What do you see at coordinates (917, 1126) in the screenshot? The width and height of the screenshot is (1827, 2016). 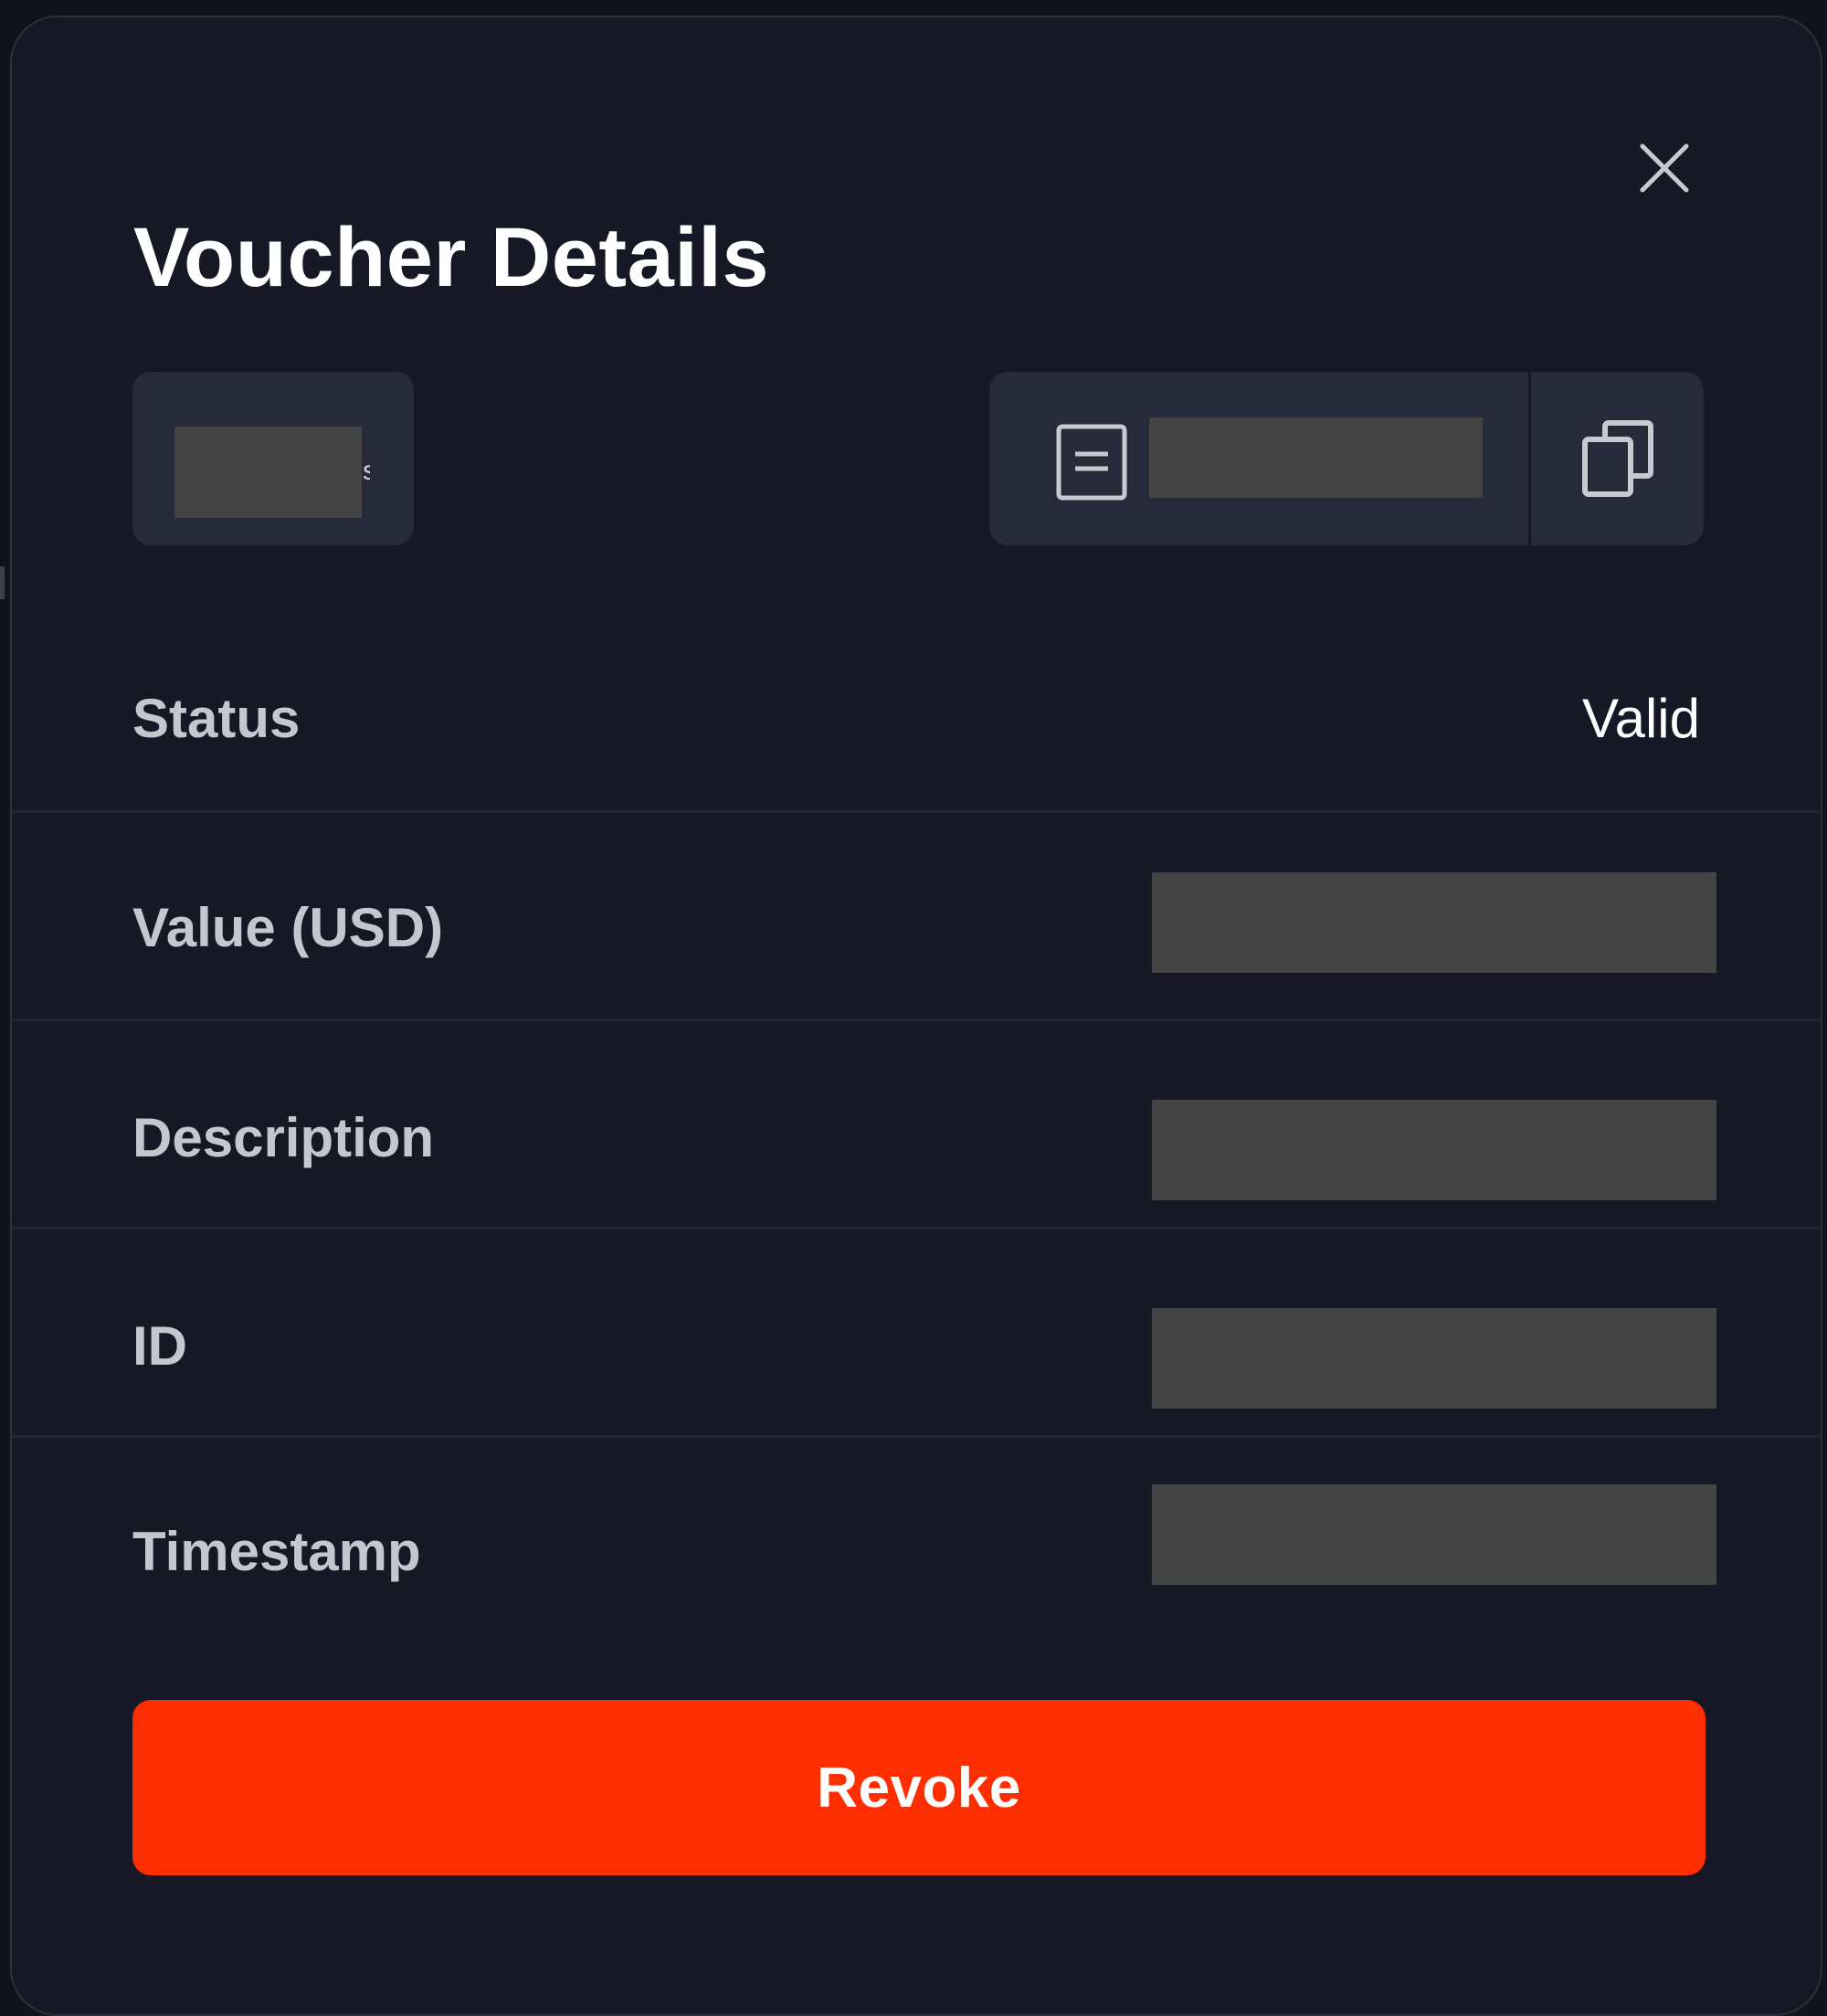 I see `detail-row-description: Description` at bounding box center [917, 1126].